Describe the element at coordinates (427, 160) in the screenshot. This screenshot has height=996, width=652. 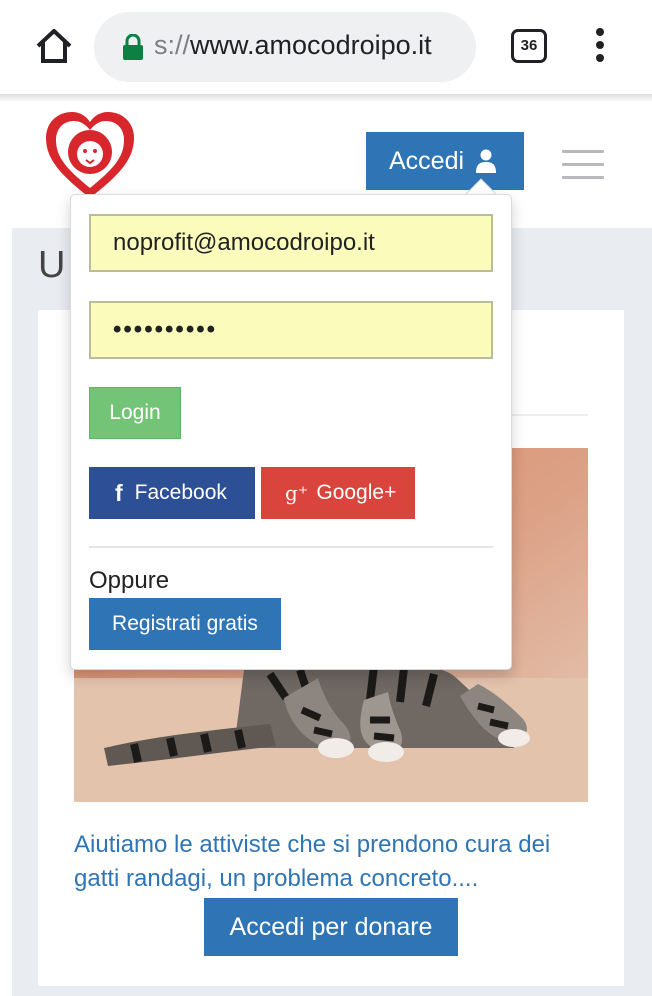
I see `login-toggle-label: Accedi` at that location.